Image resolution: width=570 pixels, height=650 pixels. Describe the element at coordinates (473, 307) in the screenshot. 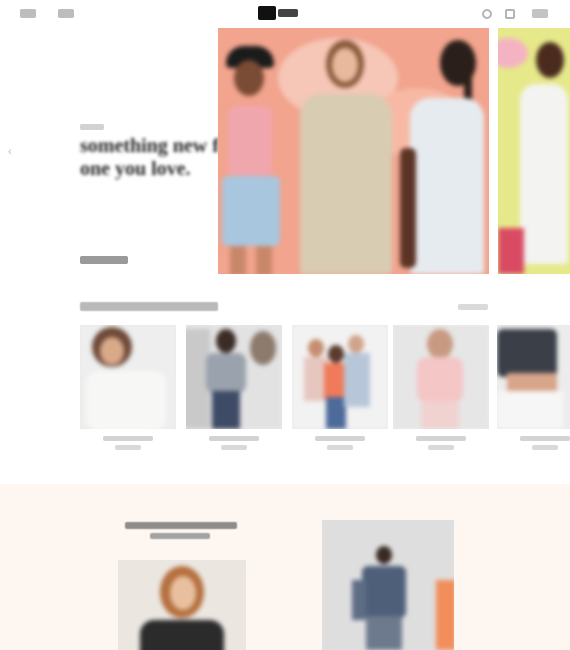

I see `carousel-nav-arrows` at that location.